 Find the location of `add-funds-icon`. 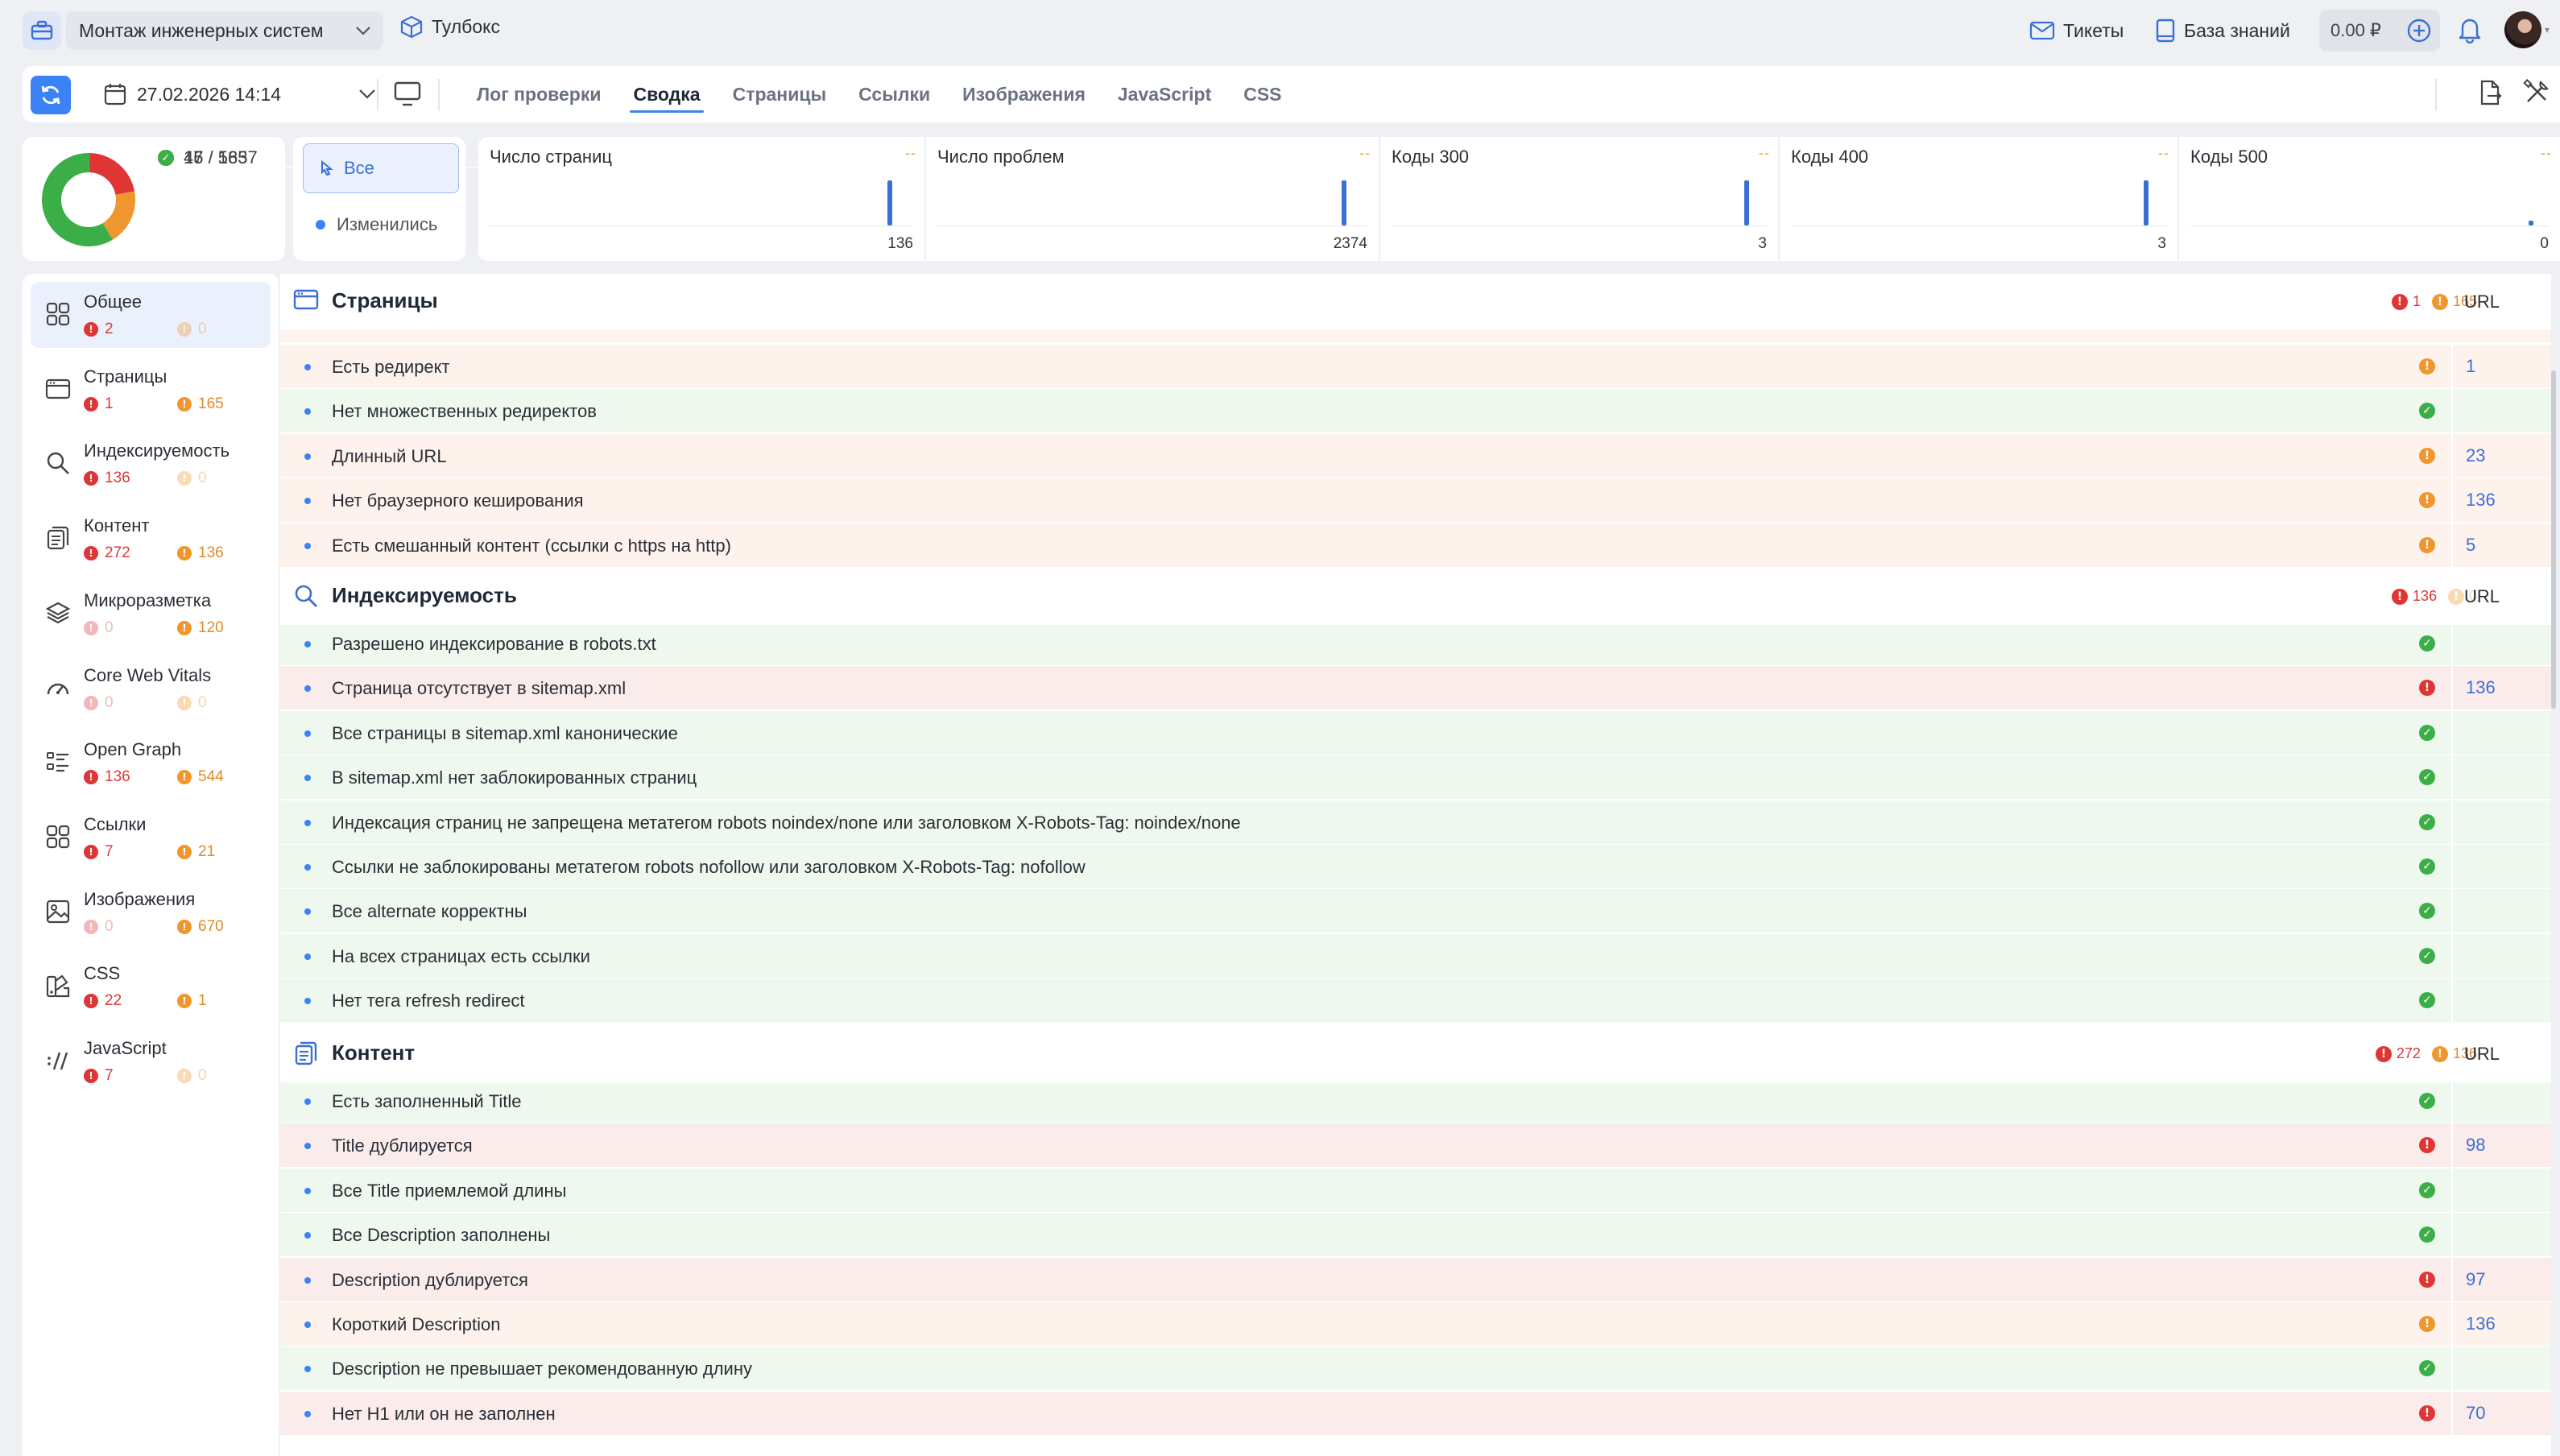

add-funds-icon is located at coordinates (2419, 30).